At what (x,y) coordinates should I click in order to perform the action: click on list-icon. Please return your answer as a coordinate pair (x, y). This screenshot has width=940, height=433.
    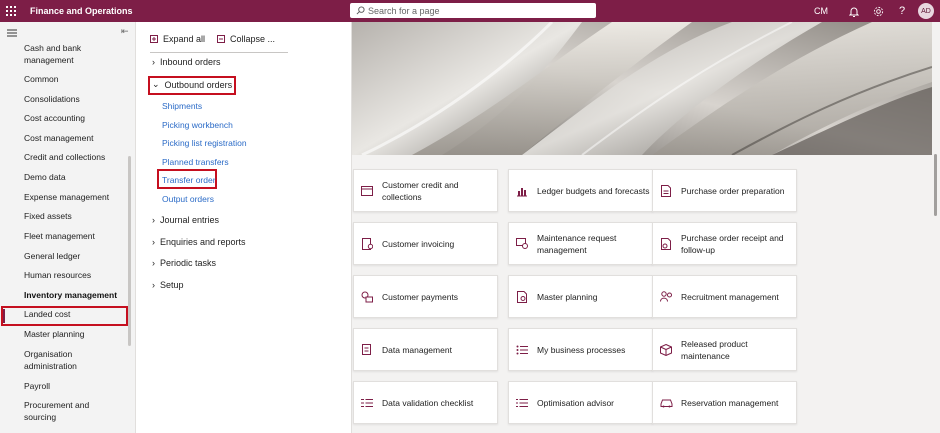
    Looking at the image, I should click on (522, 403).